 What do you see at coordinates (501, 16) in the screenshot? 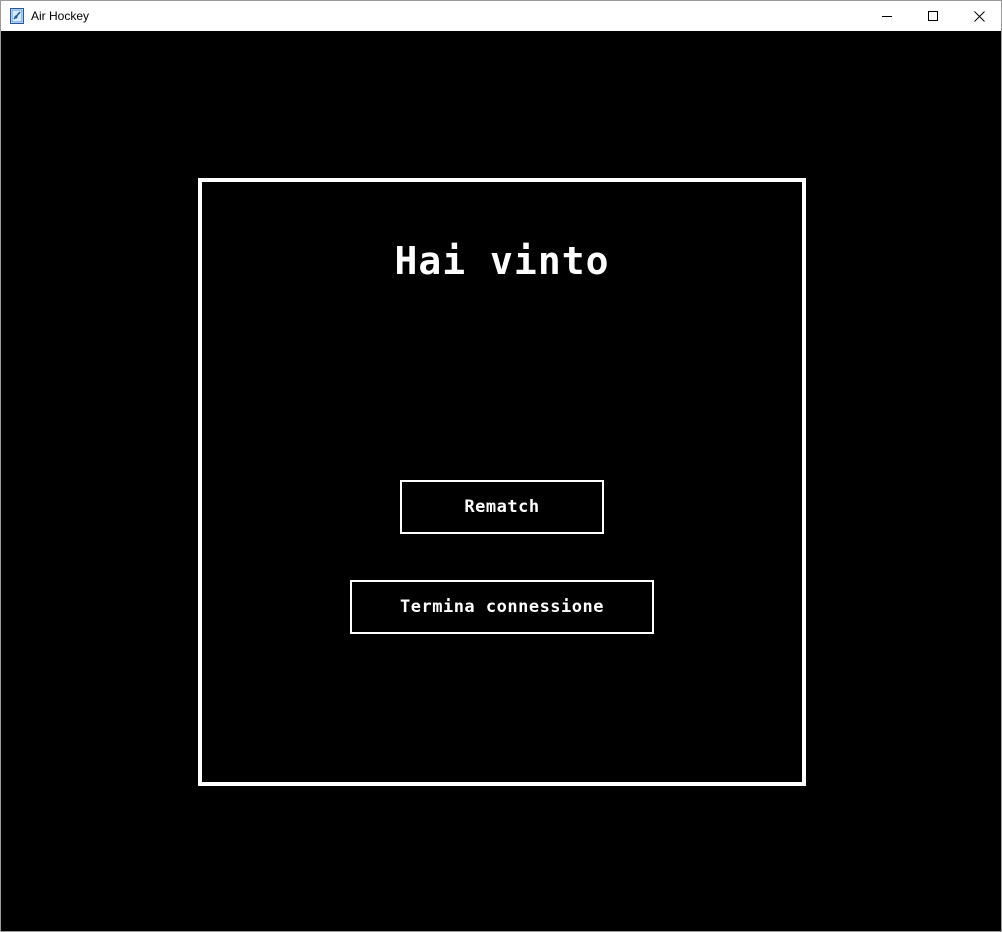
I see `title-bar: Air Hockey` at bounding box center [501, 16].